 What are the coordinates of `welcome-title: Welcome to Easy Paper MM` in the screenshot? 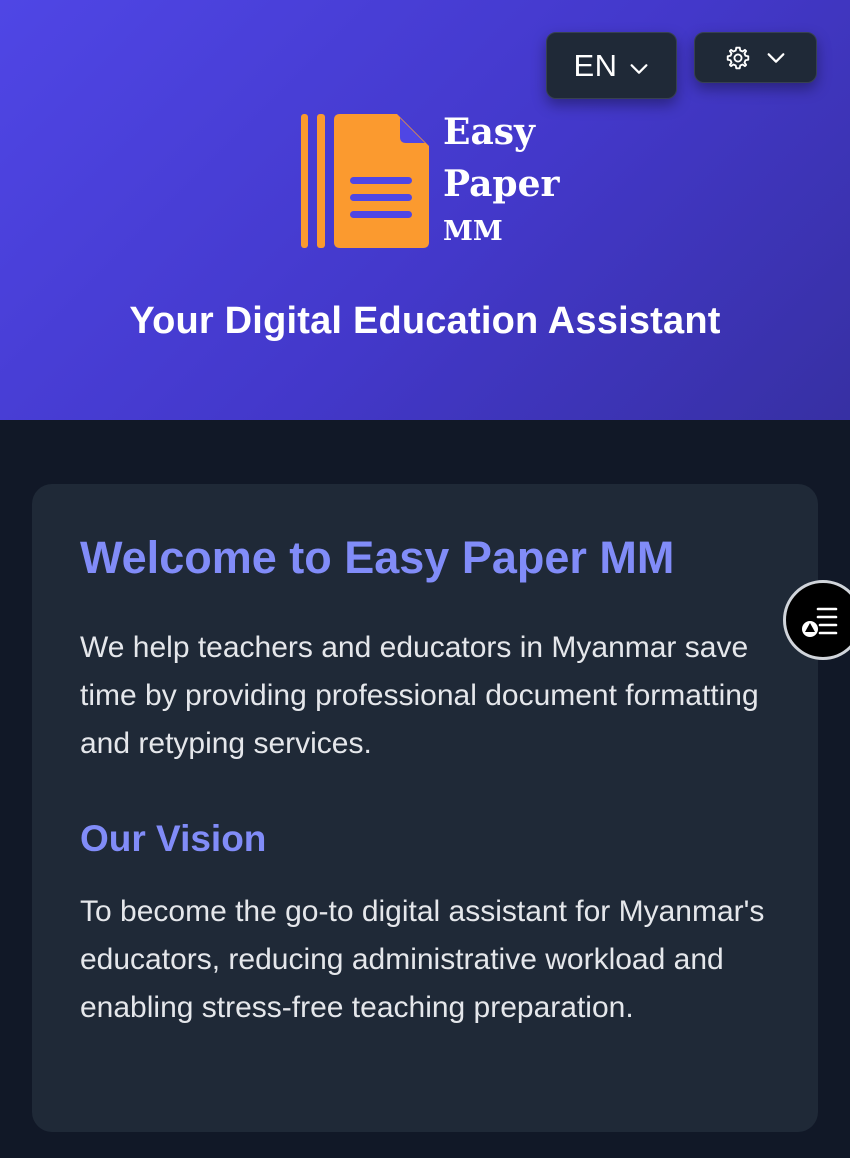 It's located at (377, 557).